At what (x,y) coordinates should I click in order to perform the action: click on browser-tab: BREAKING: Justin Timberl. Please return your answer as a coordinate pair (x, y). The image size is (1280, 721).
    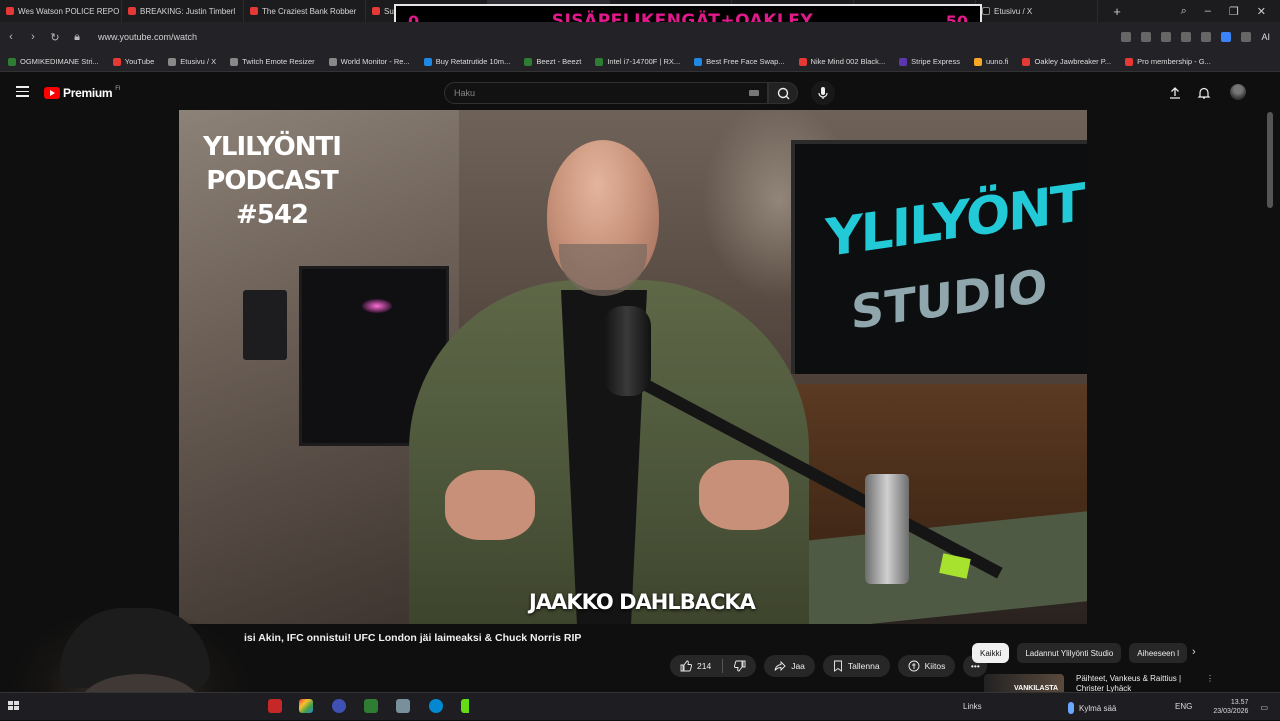
    Looking at the image, I should click on (183, 11).